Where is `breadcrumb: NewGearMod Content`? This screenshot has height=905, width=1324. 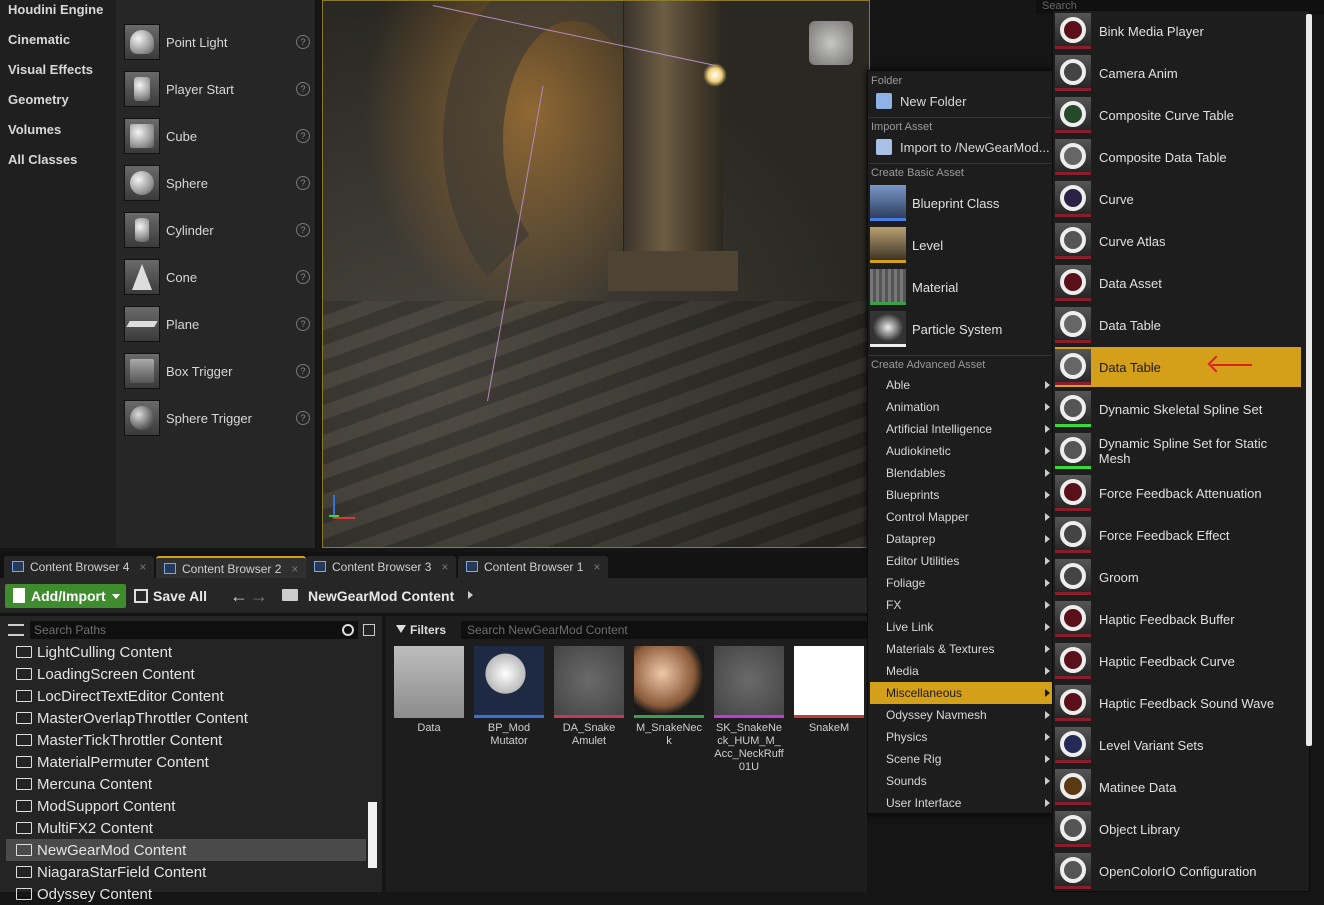 breadcrumb: NewGearMod Content is located at coordinates (381, 596).